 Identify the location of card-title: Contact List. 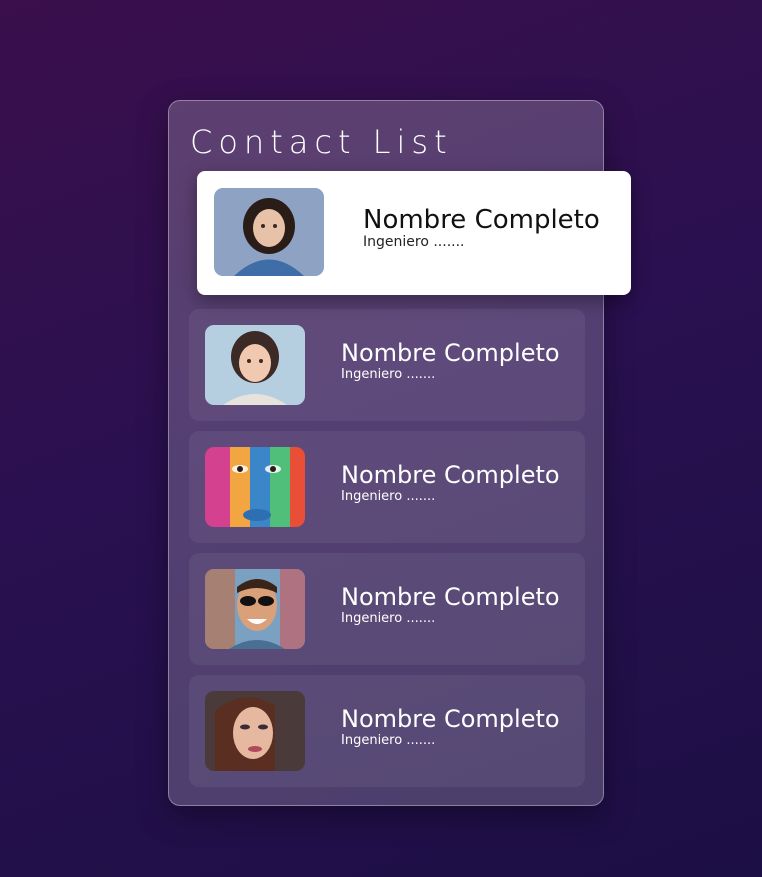
(321, 142).